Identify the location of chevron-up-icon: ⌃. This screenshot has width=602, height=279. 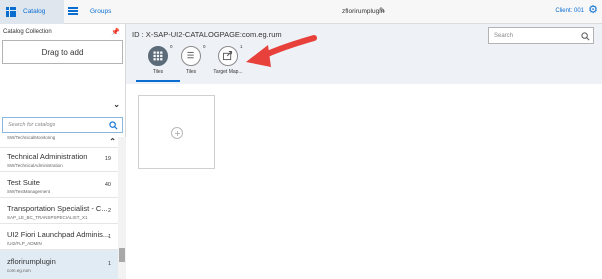
(112, 141).